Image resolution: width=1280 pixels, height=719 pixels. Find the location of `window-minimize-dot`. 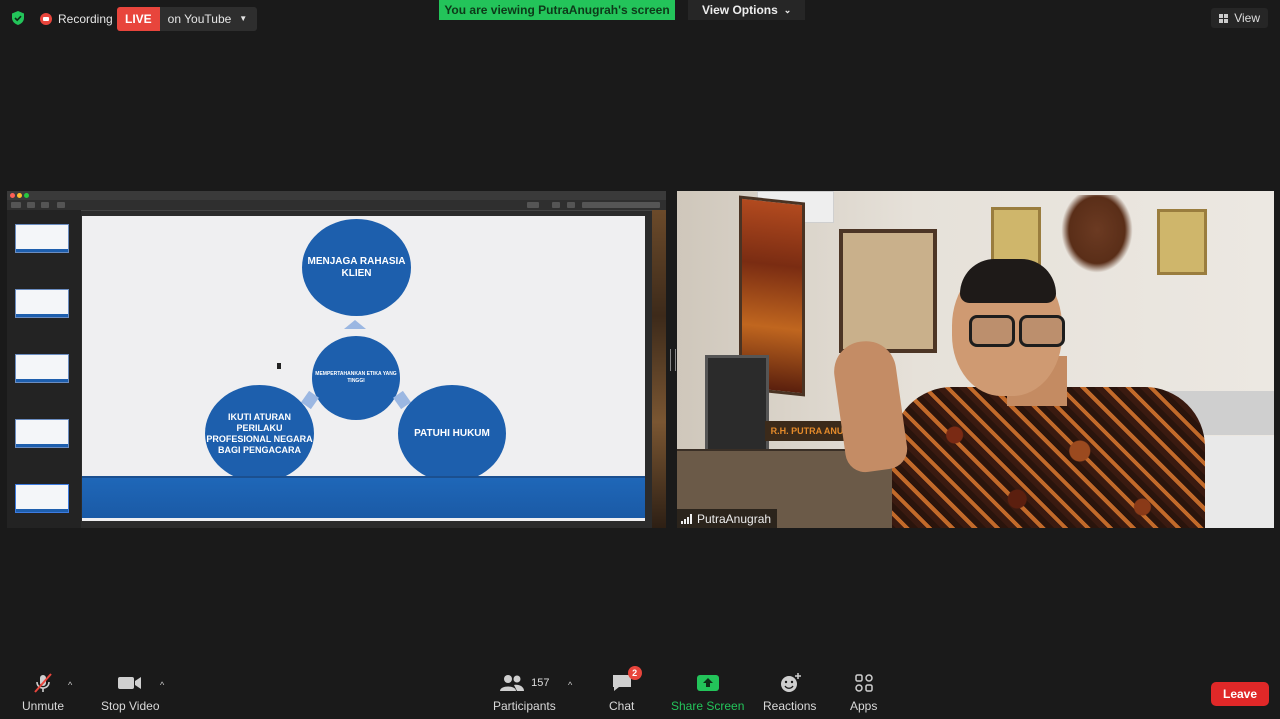

window-minimize-dot is located at coordinates (19, 195).